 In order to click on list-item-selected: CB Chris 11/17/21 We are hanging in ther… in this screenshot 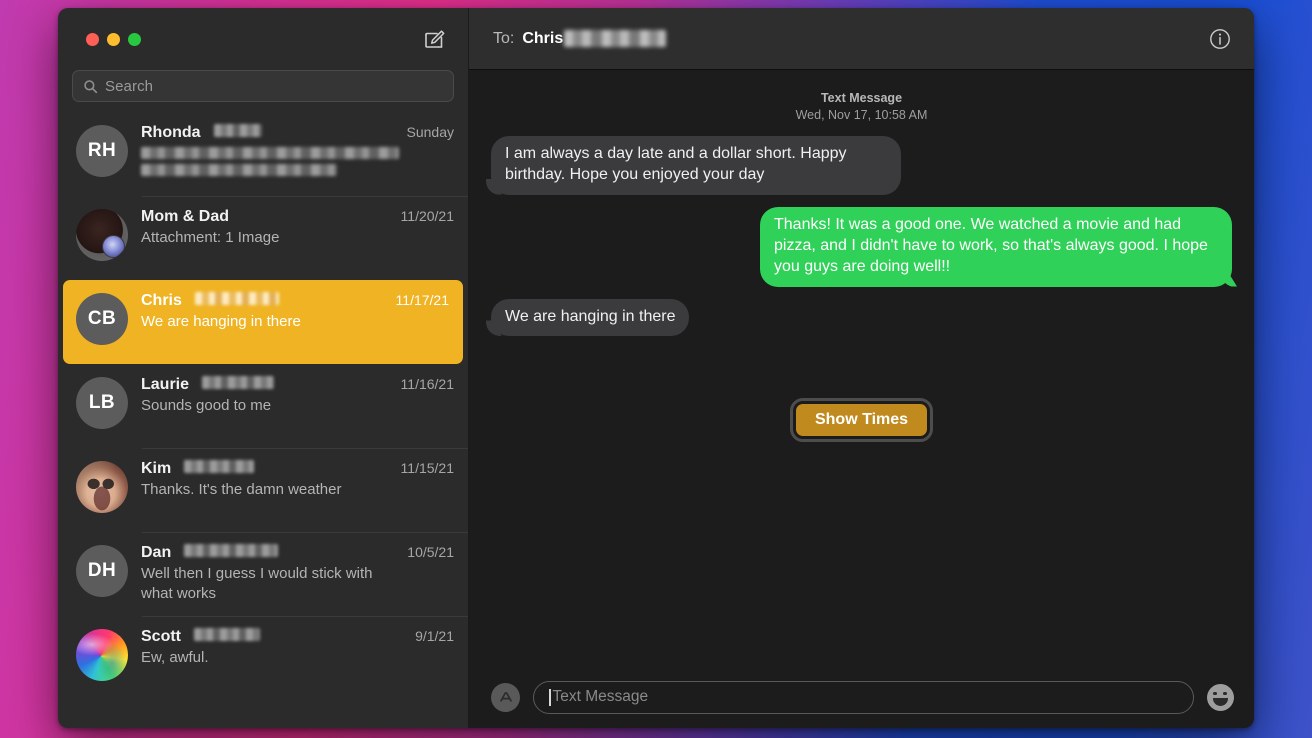, I will do `click(263, 322)`.